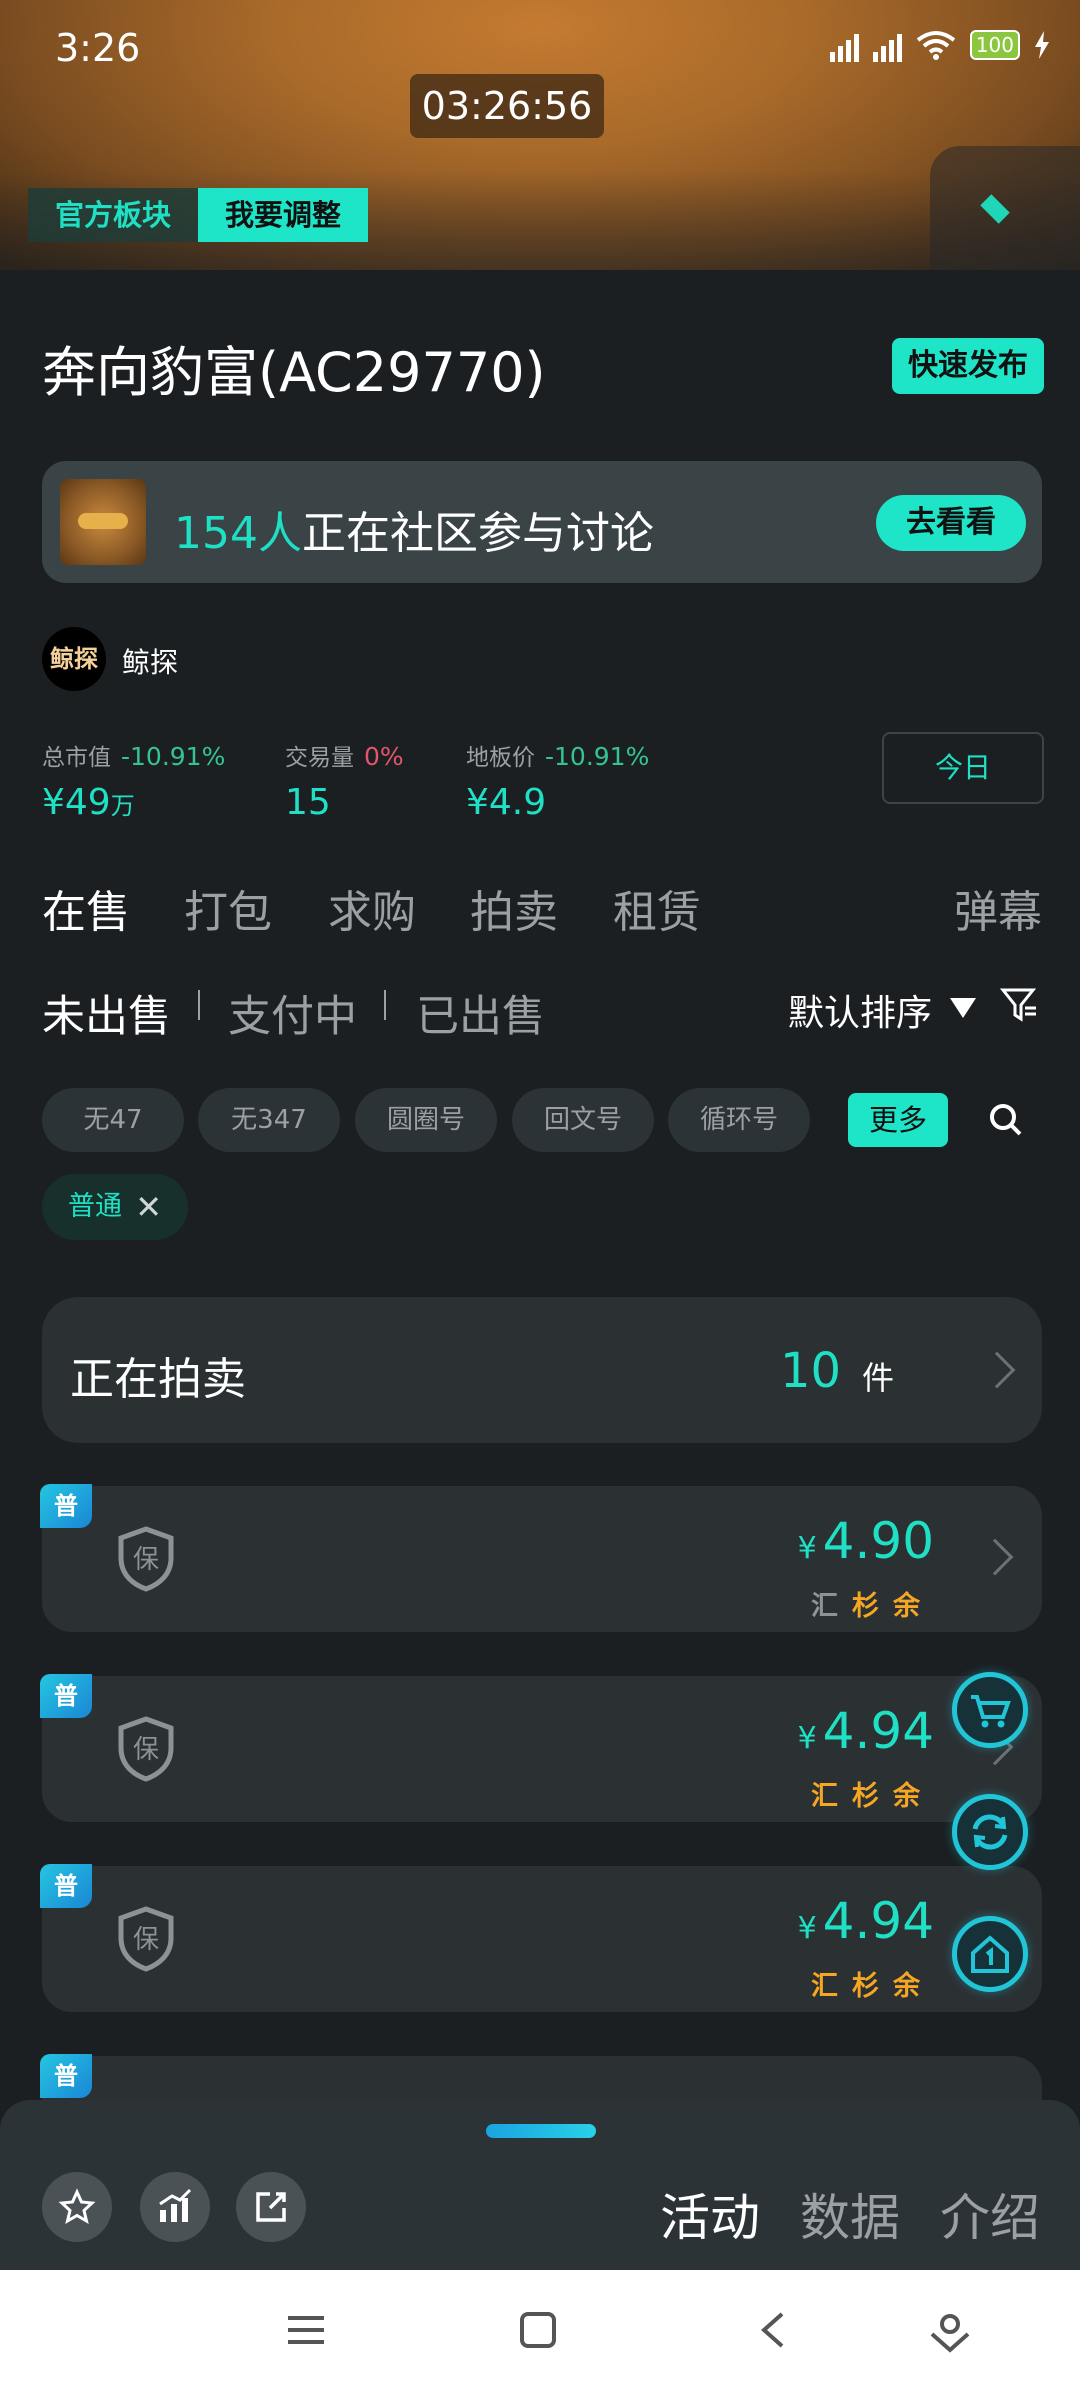 This screenshot has width=1080, height=2400. Describe the element at coordinates (860, 1010) in the screenshot. I see `sort-dropdown: 默认排序` at that location.